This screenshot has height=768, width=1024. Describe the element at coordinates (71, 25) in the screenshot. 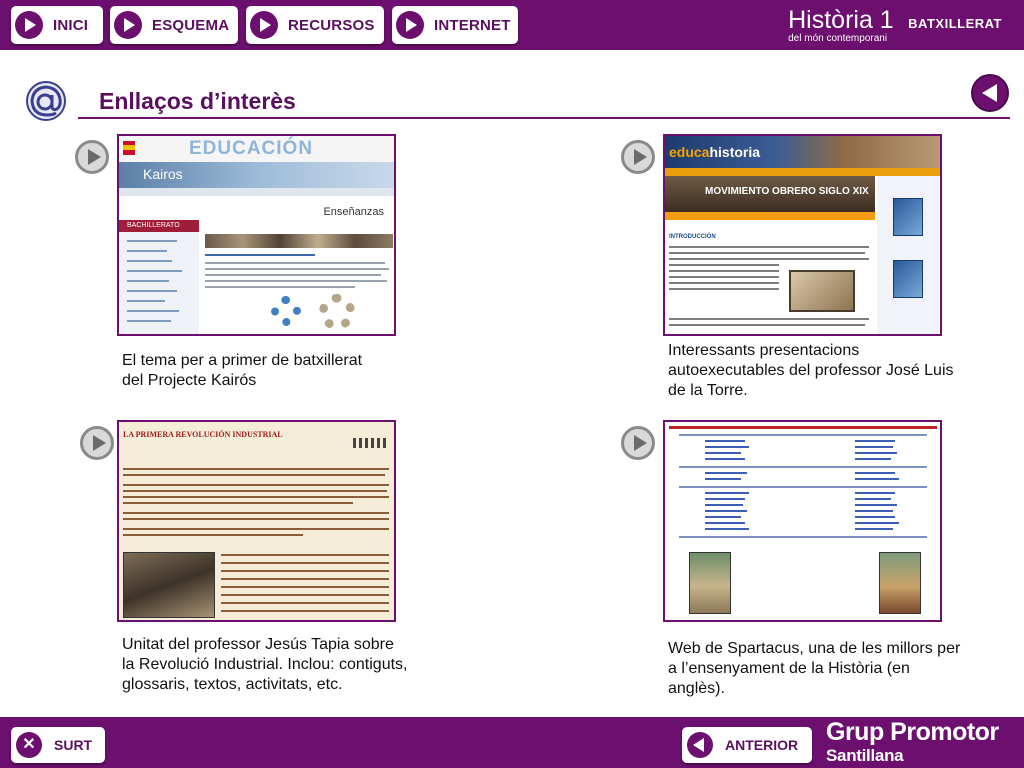

I see `nav-button-label: INICI` at that location.